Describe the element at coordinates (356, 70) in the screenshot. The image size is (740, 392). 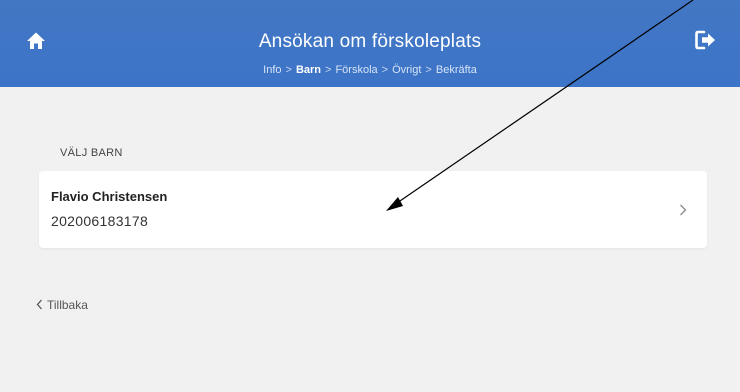
I see `breadcrumb-item-forskola: Förskola` at that location.